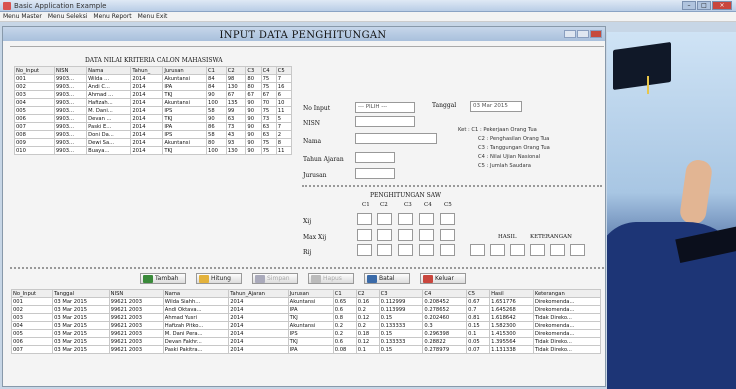  What do you see at coordinates (396, 138) in the screenshot?
I see `nama-field` at bounding box center [396, 138].